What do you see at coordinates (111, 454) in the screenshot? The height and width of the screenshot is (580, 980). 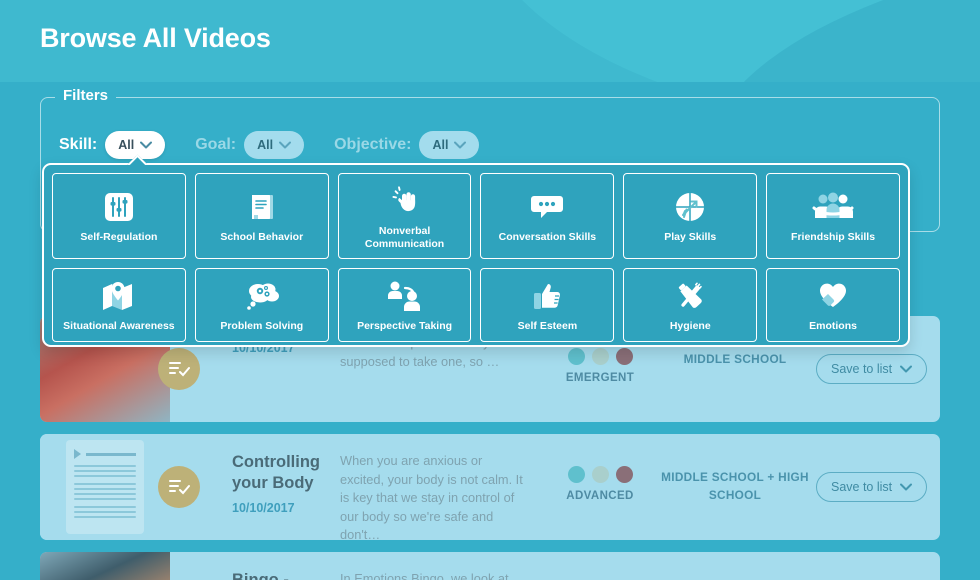 I see `document-title-bar` at bounding box center [111, 454].